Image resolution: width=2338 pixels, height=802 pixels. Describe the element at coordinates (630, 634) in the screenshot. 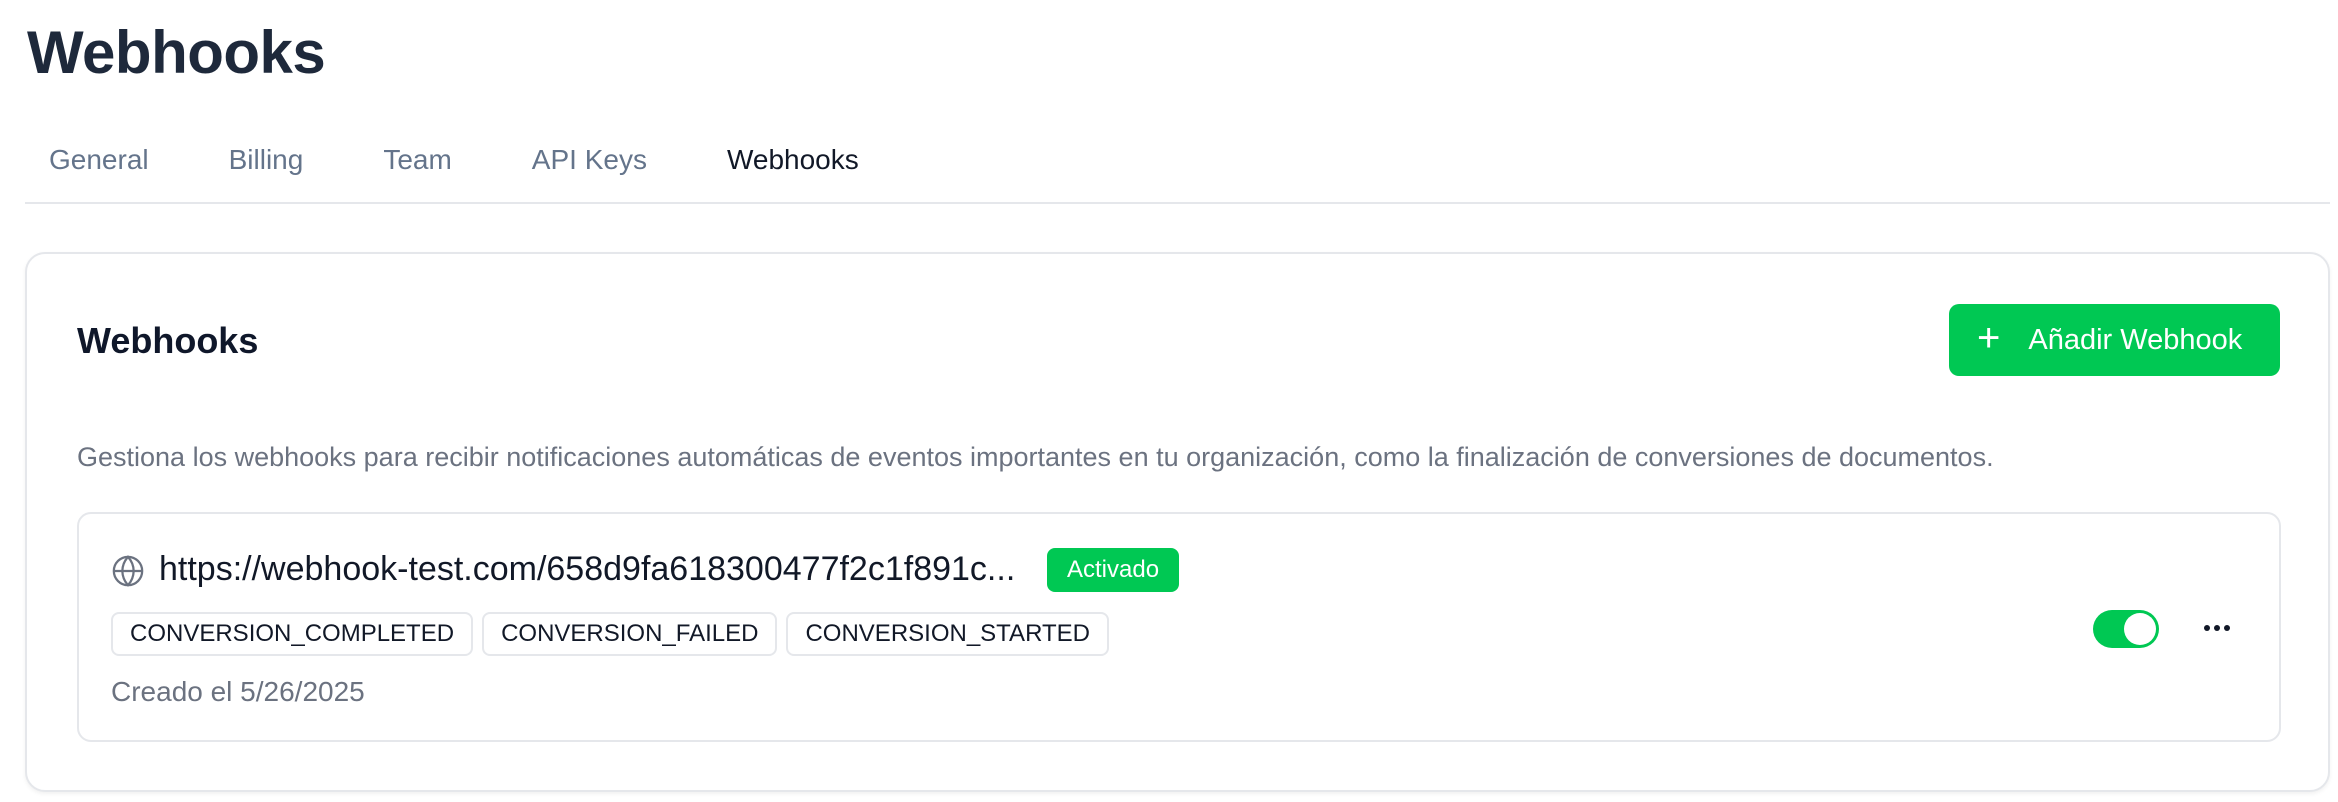

I see `event-tag-conversion-failed: CONVERSION_FAILED` at that location.